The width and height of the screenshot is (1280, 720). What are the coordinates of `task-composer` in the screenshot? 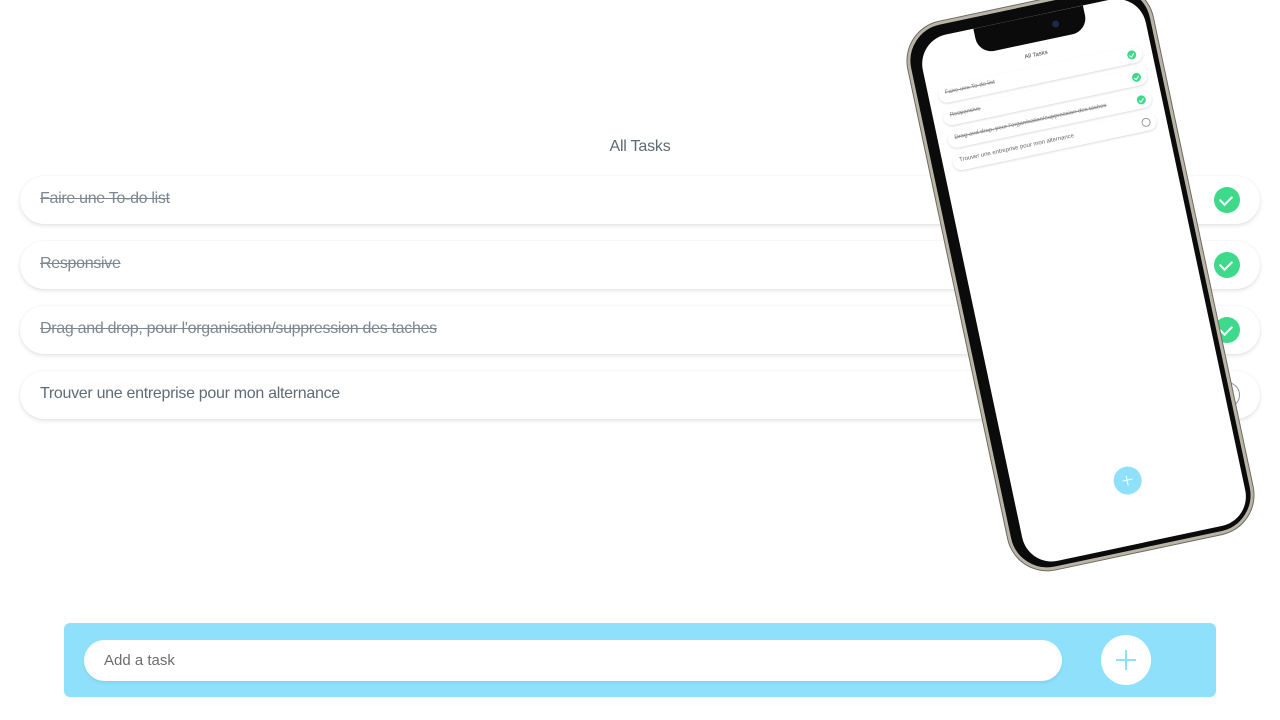 It's located at (640, 660).